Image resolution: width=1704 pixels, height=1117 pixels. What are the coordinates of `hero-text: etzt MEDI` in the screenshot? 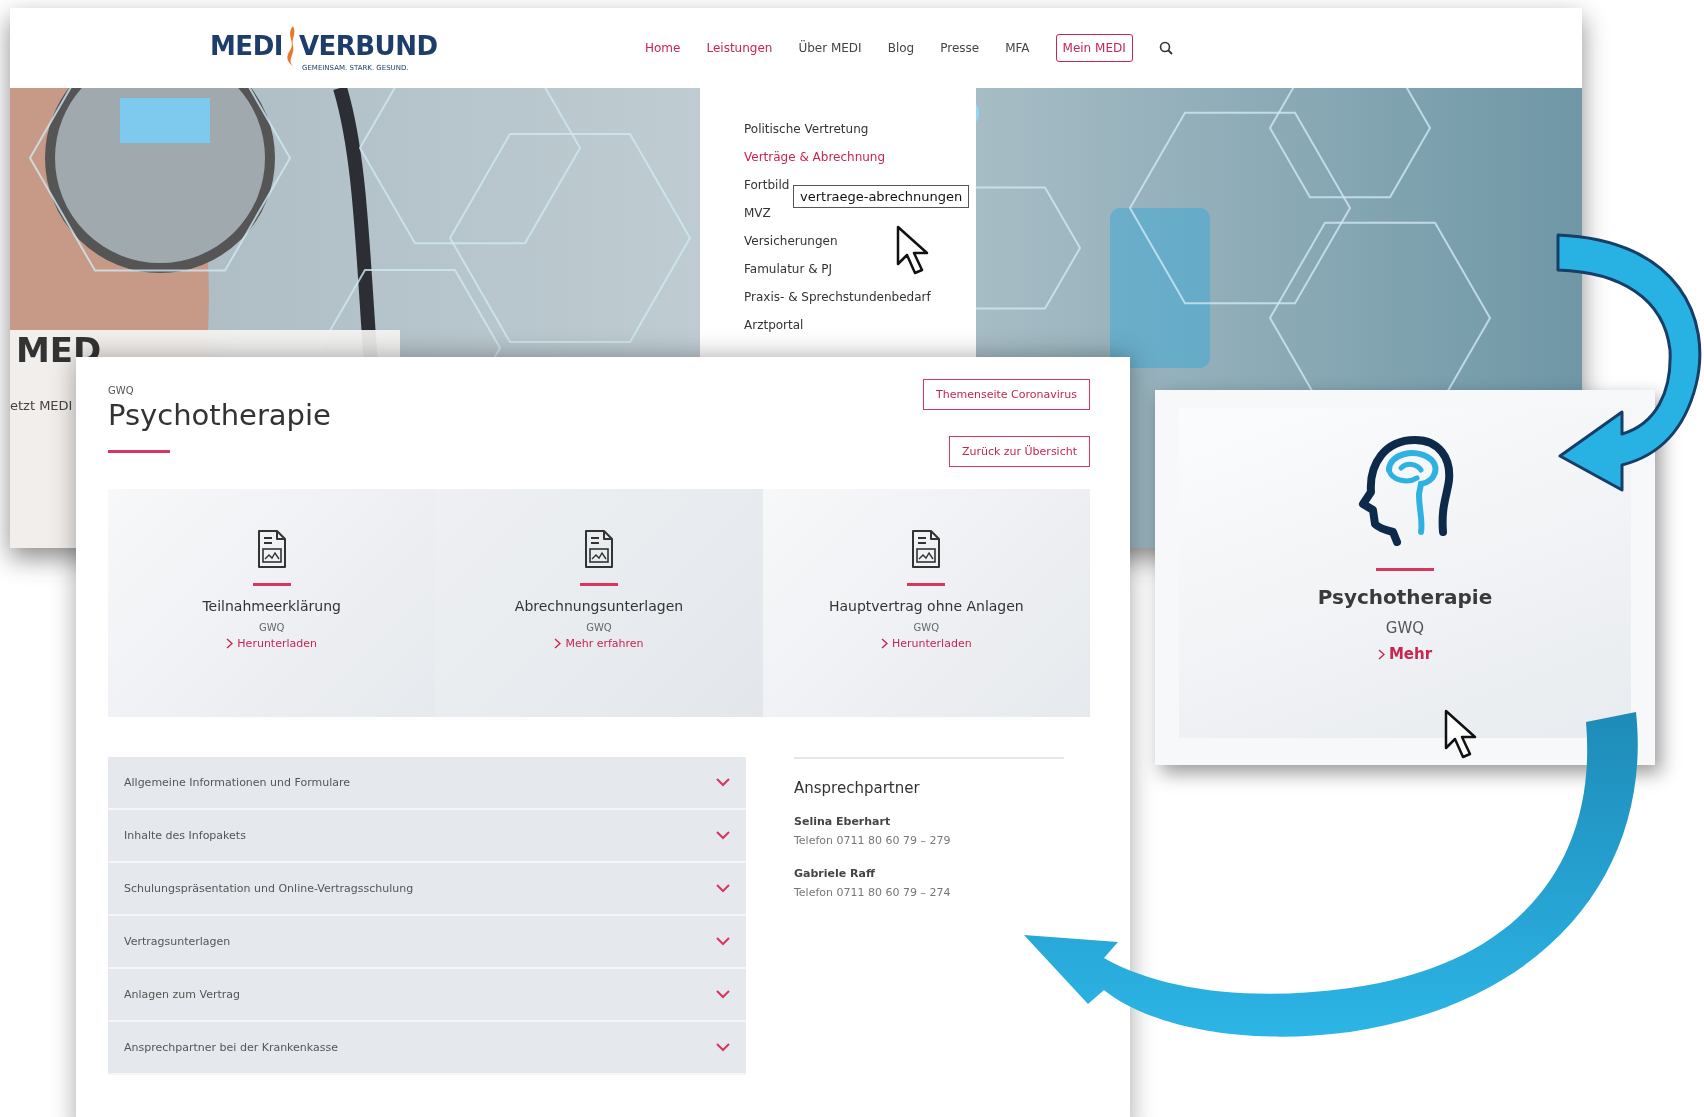 It's located at (41, 405).